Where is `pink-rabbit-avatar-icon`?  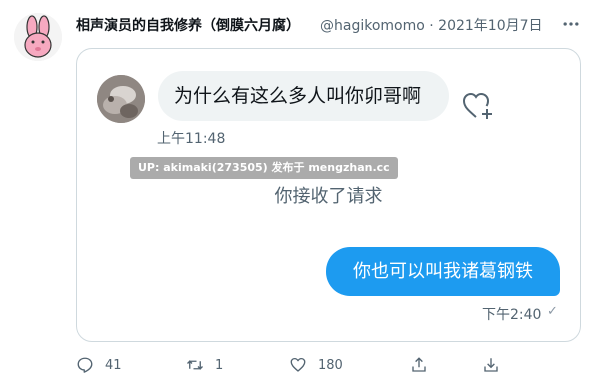
pink-rabbit-avatar-icon is located at coordinates (38, 37).